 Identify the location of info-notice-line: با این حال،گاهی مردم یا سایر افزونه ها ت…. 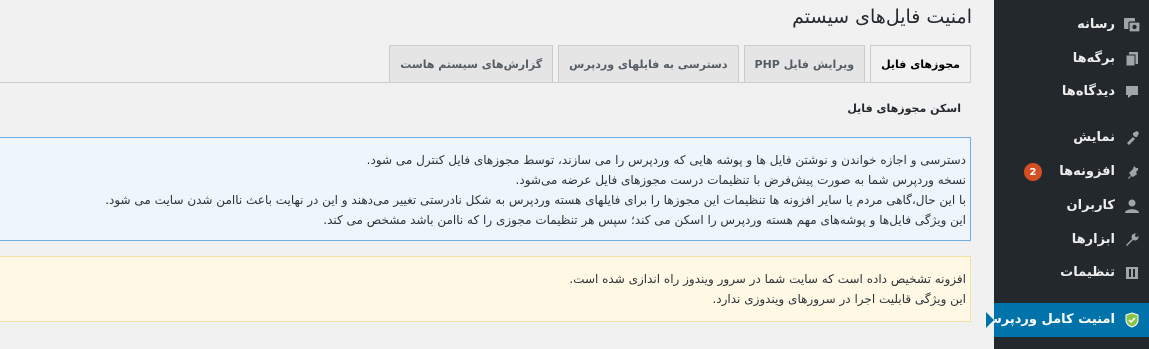
(535, 200).